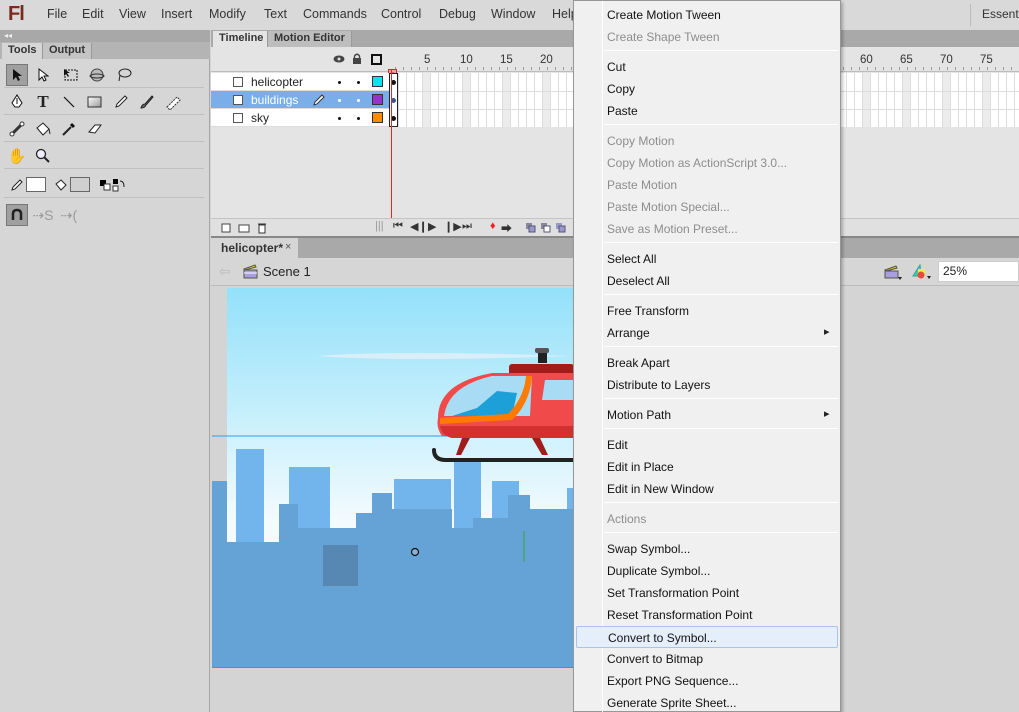  Describe the element at coordinates (43, 156) in the screenshot. I see `zoom-tool` at that location.